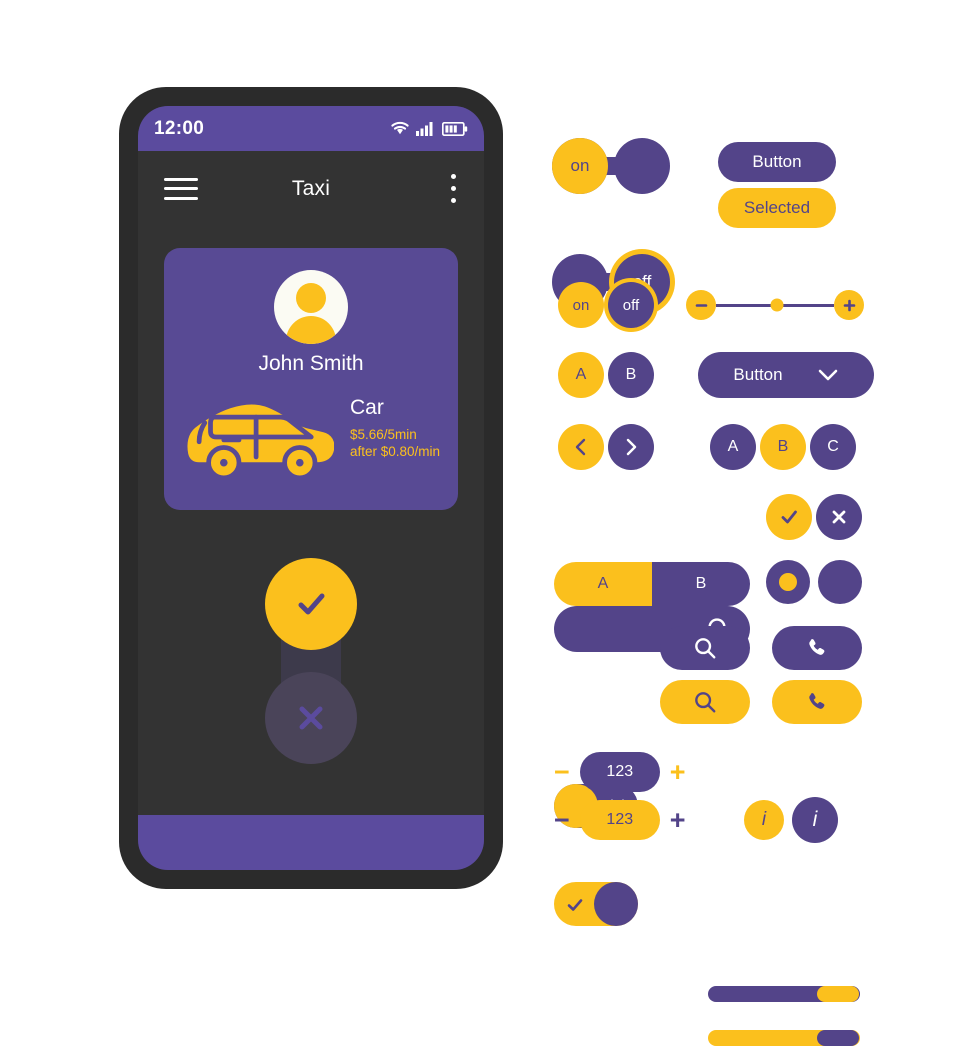 Image resolution: width=980 pixels, height=1046 pixels. I want to click on circle-option-a: A, so click(581, 375).